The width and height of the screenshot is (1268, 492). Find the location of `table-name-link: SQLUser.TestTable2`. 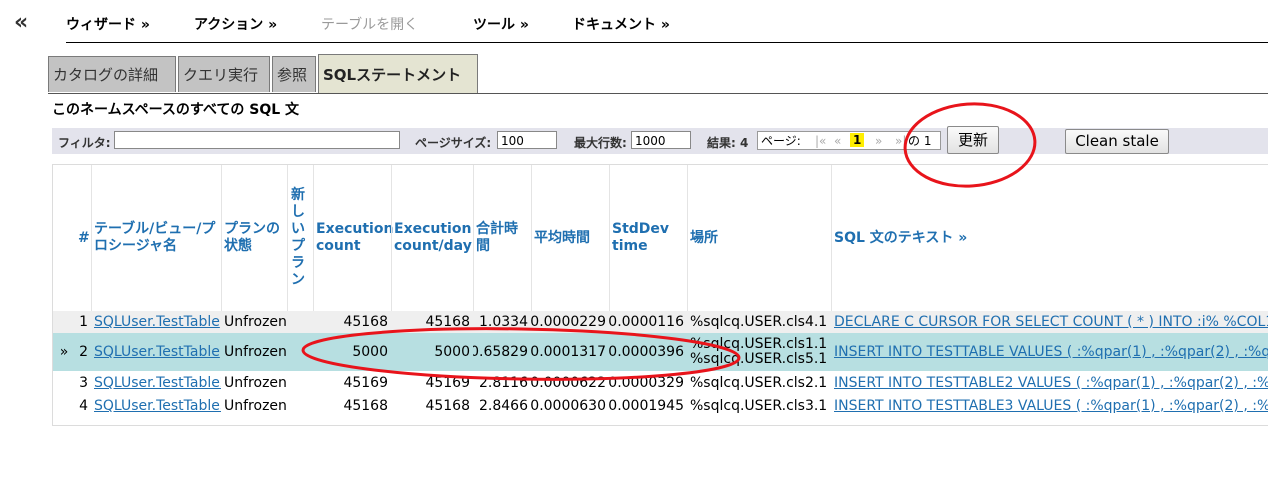

table-name-link: SQLUser.TestTable2 is located at coordinates (156, 383).